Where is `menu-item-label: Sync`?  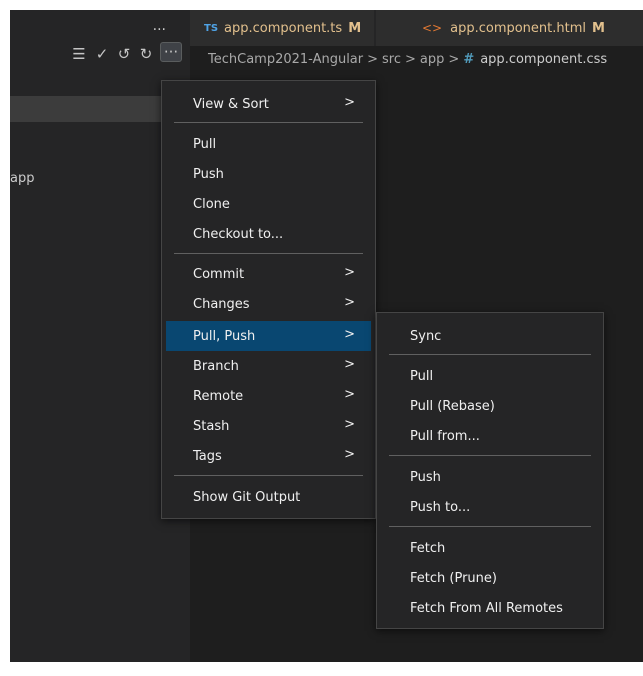
menu-item-label: Sync is located at coordinates (426, 336).